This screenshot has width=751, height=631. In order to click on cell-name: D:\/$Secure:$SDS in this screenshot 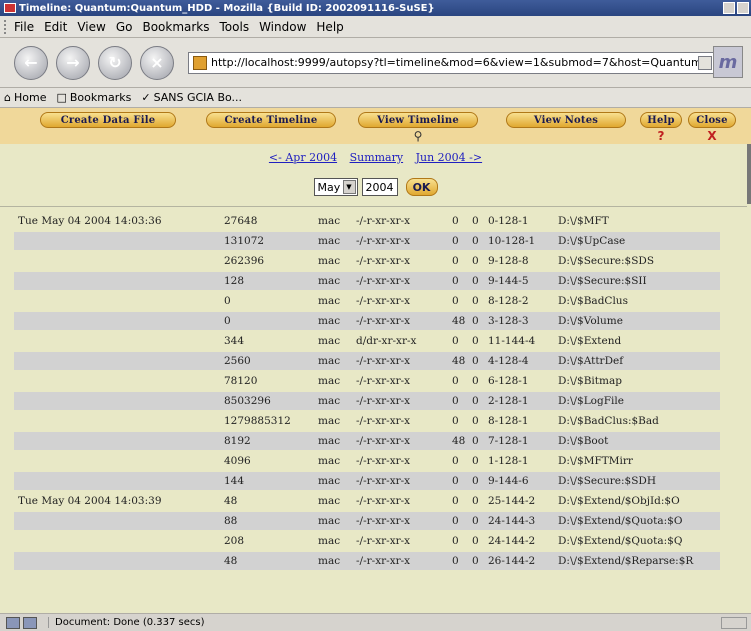, I will do `click(606, 261)`.